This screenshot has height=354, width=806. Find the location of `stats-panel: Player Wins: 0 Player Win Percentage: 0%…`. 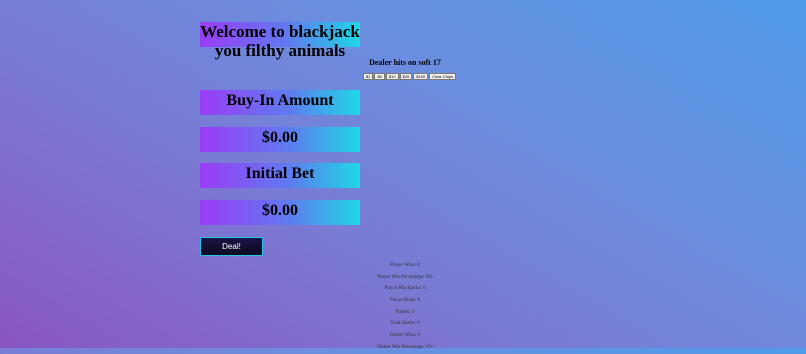

stats-panel: Player Wins: 0 Player Win Percentage: 0%… is located at coordinates (405, 307).